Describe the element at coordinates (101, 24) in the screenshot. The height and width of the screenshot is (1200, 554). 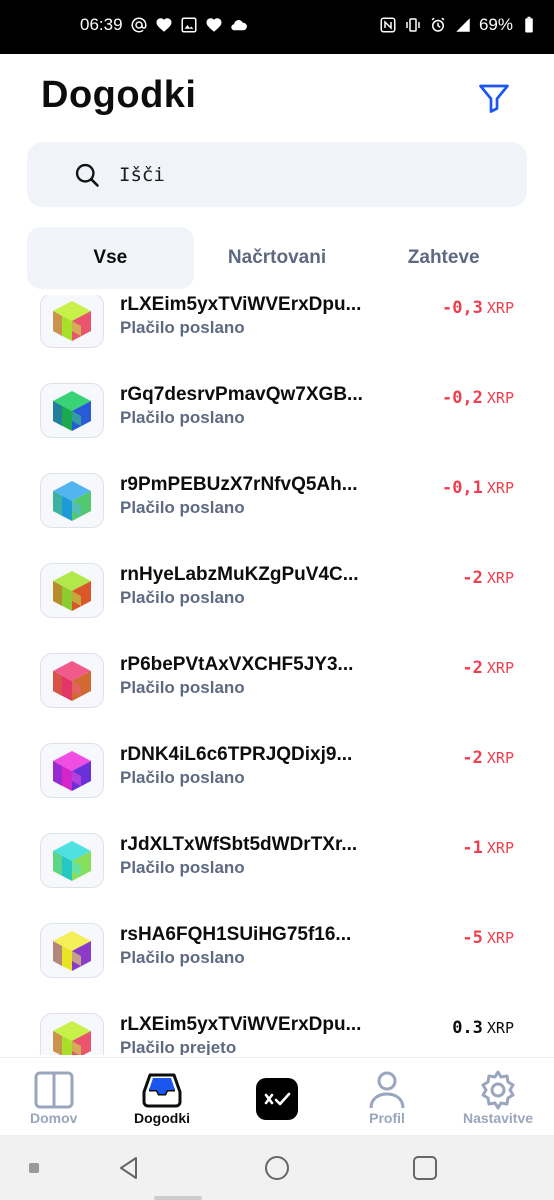
I see `status-time: 06:39` at that location.